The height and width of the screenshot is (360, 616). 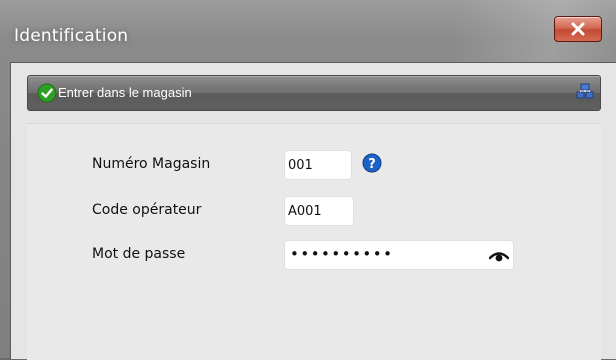 What do you see at coordinates (47, 93) in the screenshot?
I see `check-circle-icon` at bounding box center [47, 93].